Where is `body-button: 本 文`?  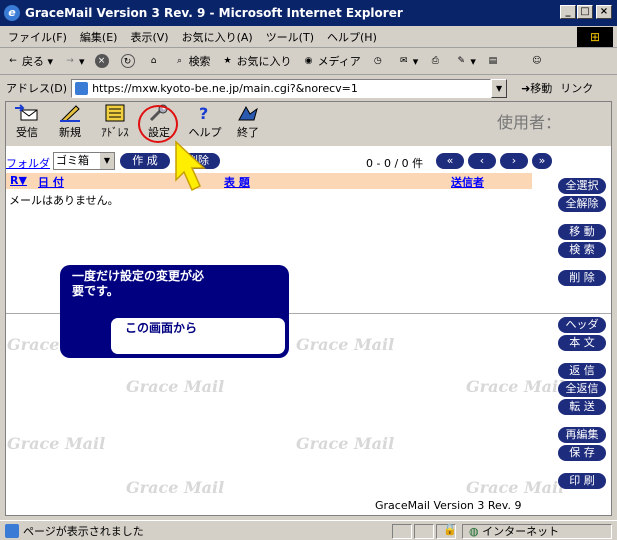 body-button: 本 文 is located at coordinates (582, 343).